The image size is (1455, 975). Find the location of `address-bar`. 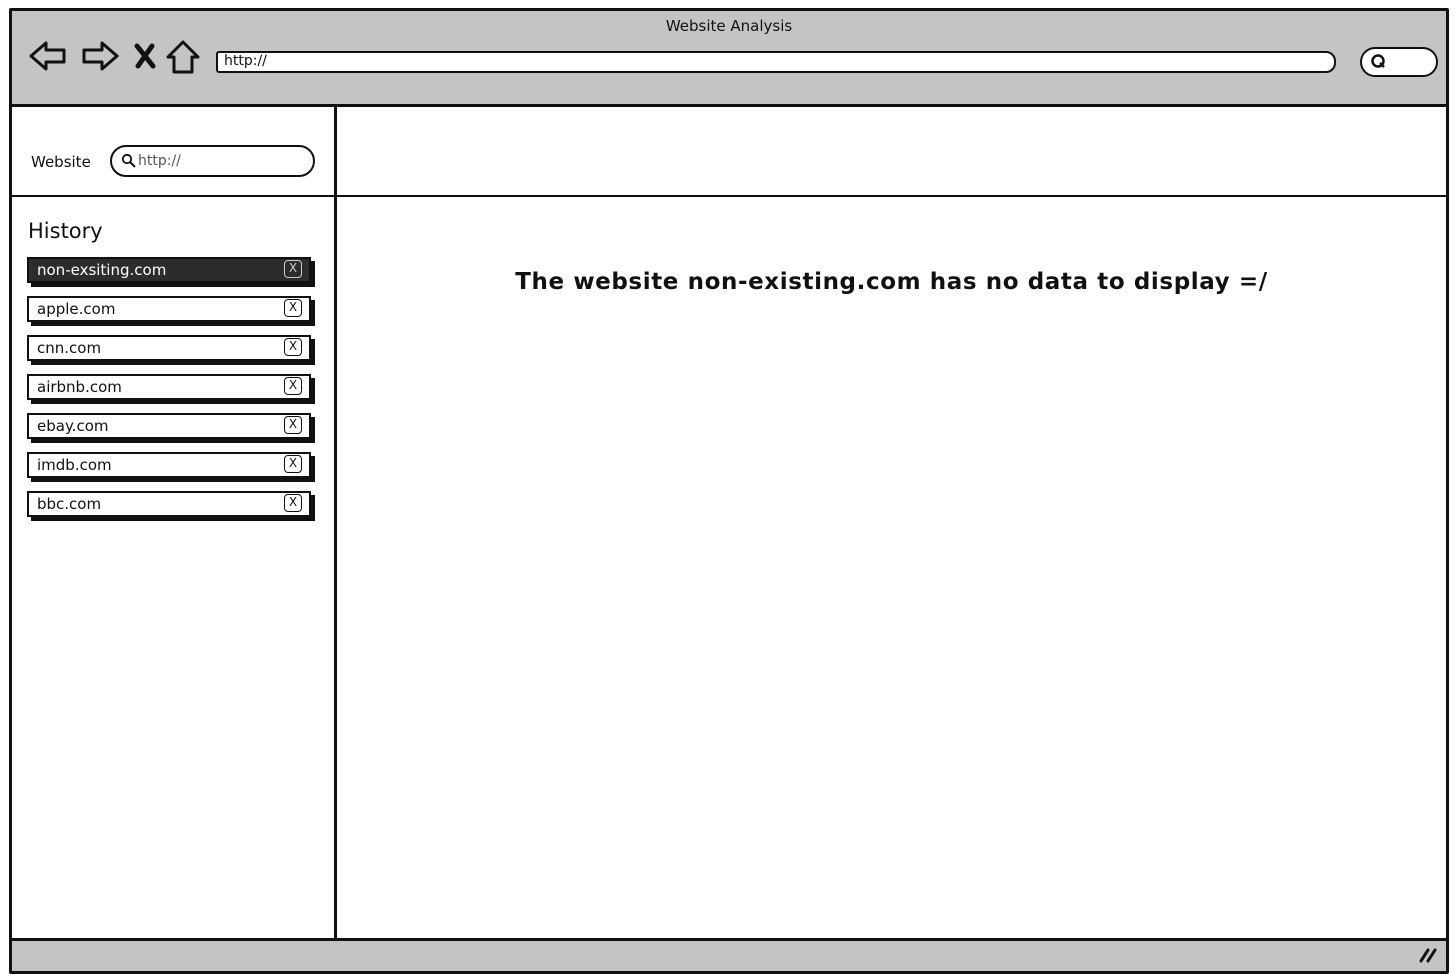

address-bar is located at coordinates (776, 62).